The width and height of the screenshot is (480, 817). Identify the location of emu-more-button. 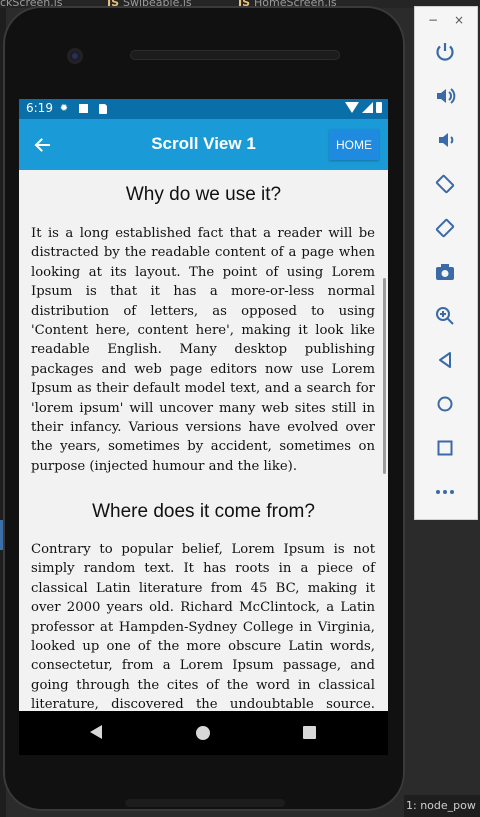
(445, 492).